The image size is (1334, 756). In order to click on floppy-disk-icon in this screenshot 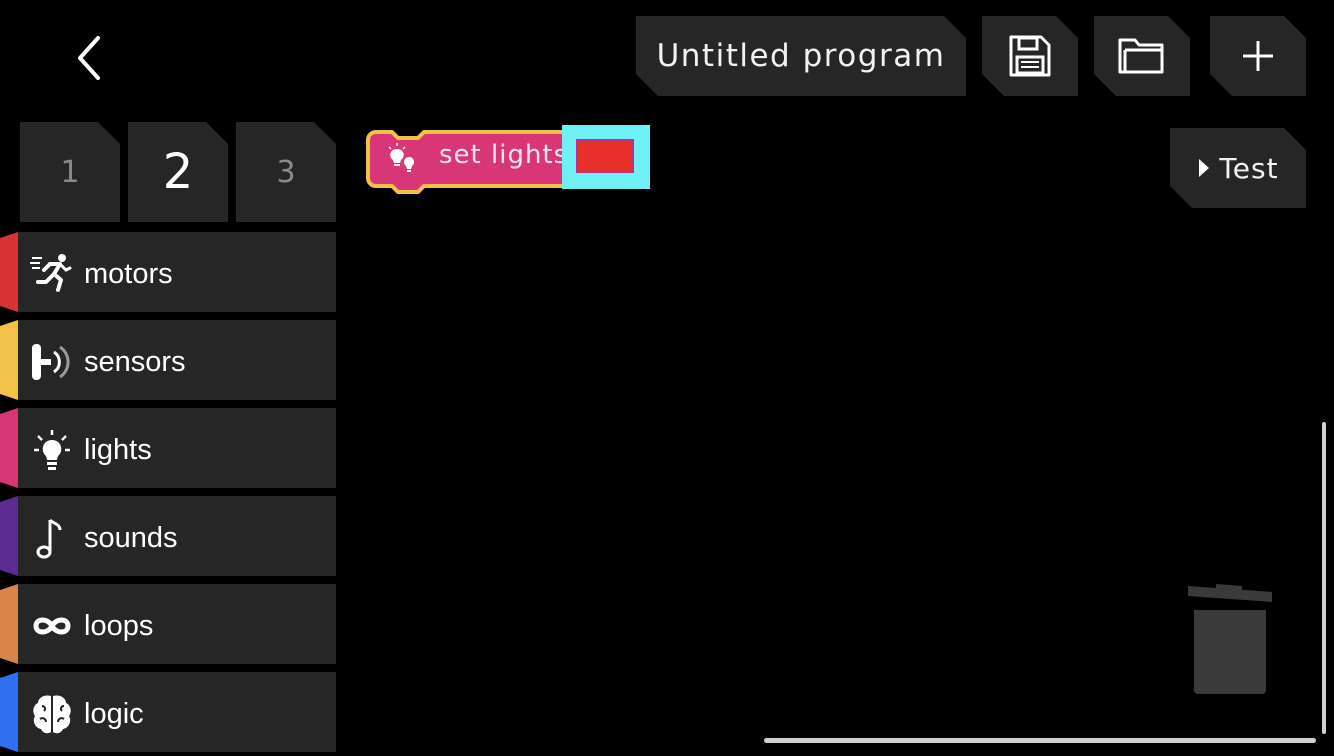, I will do `click(1030, 56)`.